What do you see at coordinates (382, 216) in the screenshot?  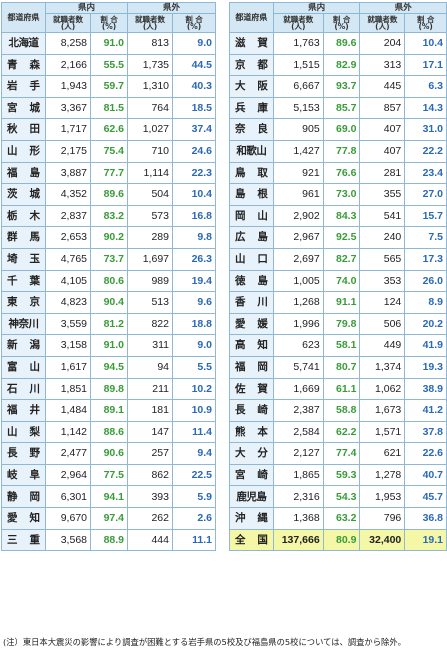 I see `out-employed-cell: 541` at bounding box center [382, 216].